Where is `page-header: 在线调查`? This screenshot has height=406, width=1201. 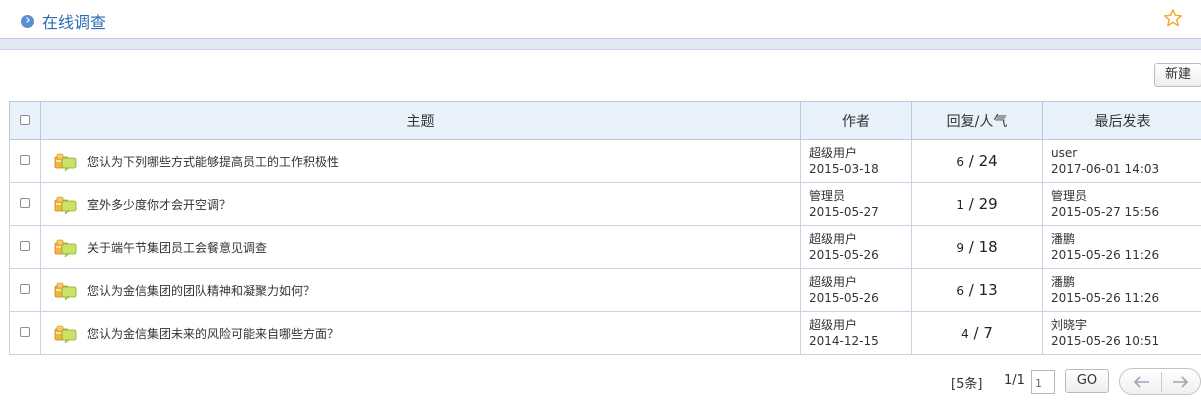
page-header: 在线调查 is located at coordinates (600, 19).